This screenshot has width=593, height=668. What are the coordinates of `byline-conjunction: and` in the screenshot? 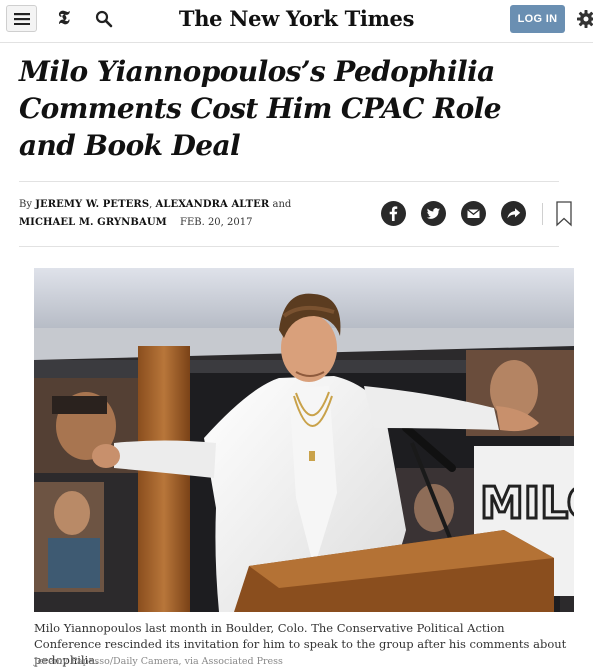 It's located at (282, 204).